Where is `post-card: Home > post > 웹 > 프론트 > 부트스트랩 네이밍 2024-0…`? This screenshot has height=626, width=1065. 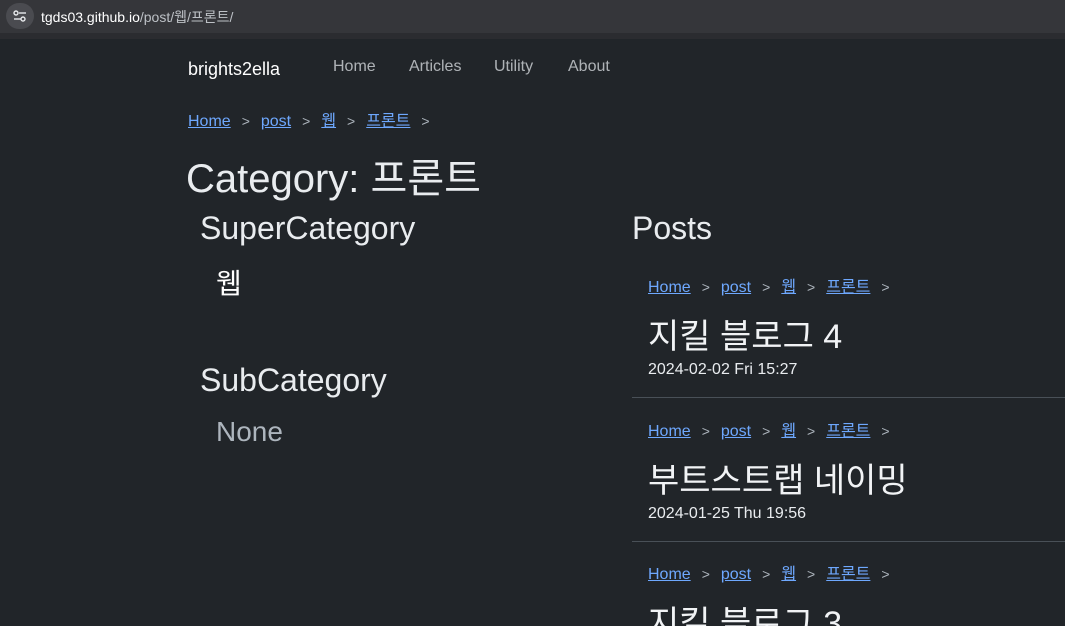 post-card: Home > post > 웹 > 프론트 > 부트스트랩 네이밍 2024-0… is located at coordinates (848, 470).